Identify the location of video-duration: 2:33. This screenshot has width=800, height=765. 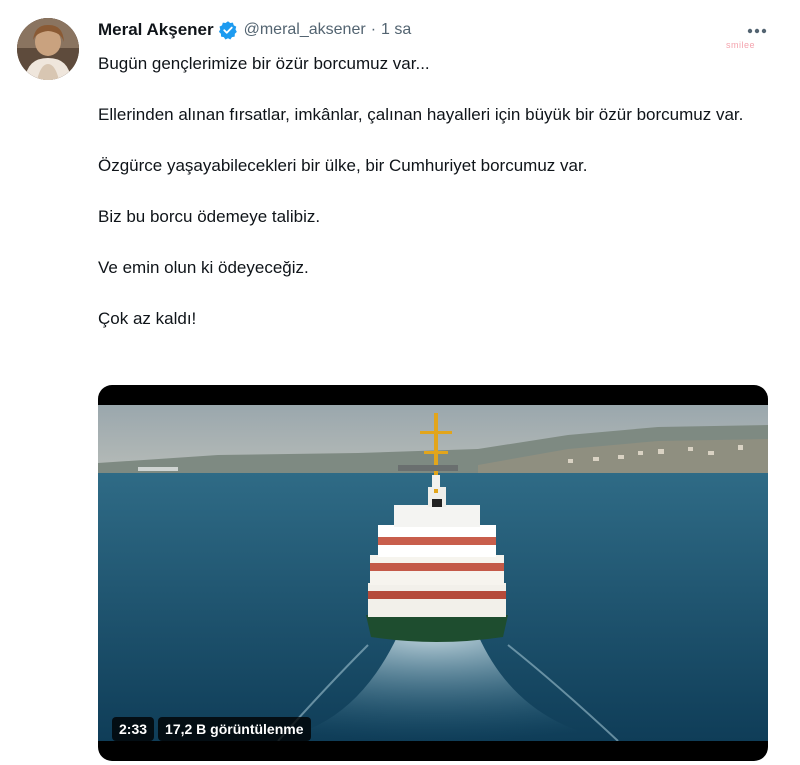
(133, 729).